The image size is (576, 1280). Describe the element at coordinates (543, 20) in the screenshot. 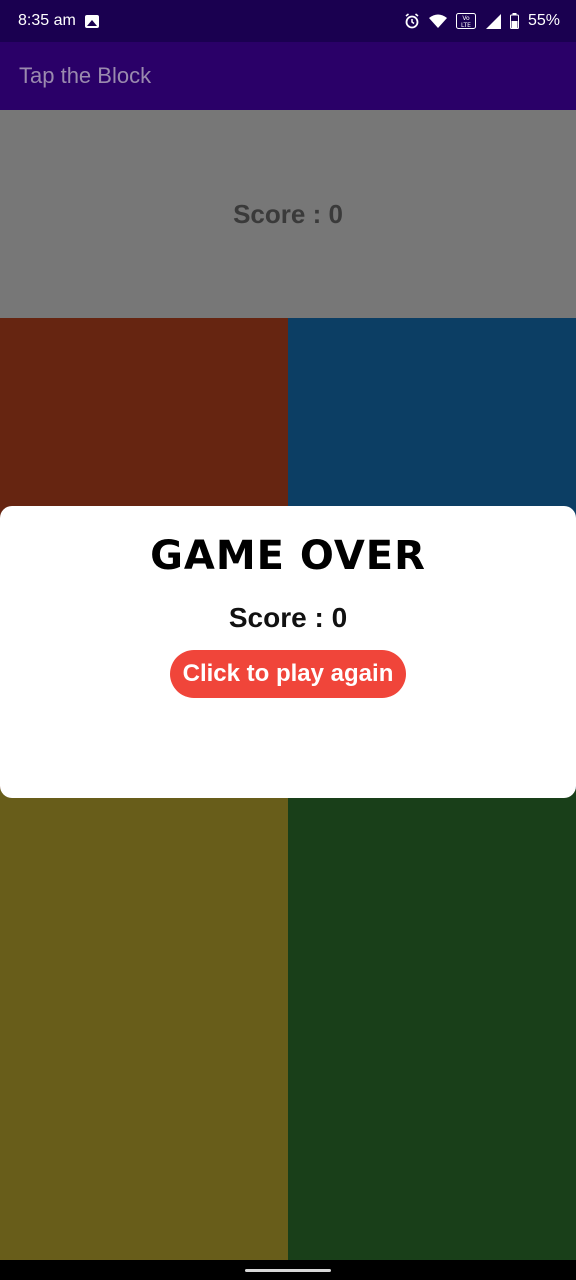

I see `battery-percent: 55%` at that location.